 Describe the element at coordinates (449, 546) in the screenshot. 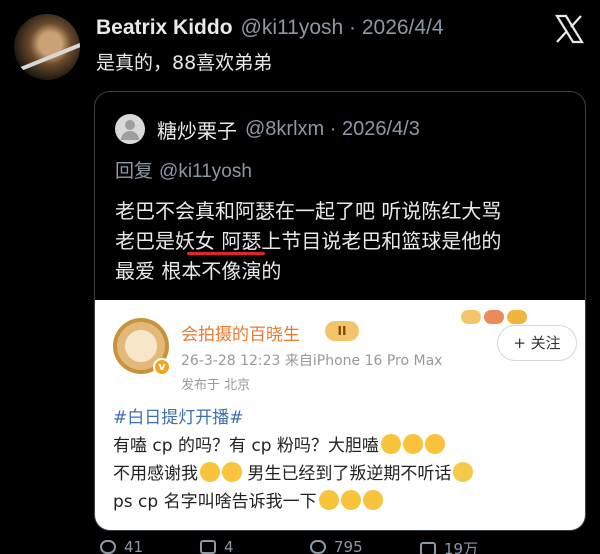

I see `views-button: 19万` at that location.